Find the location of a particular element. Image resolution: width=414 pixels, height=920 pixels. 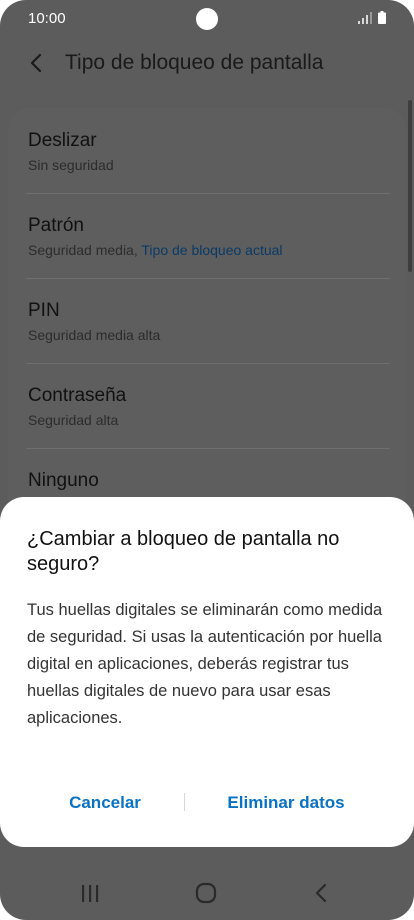

delete-data-button: Eliminar datos is located at coordinates (286, 803).